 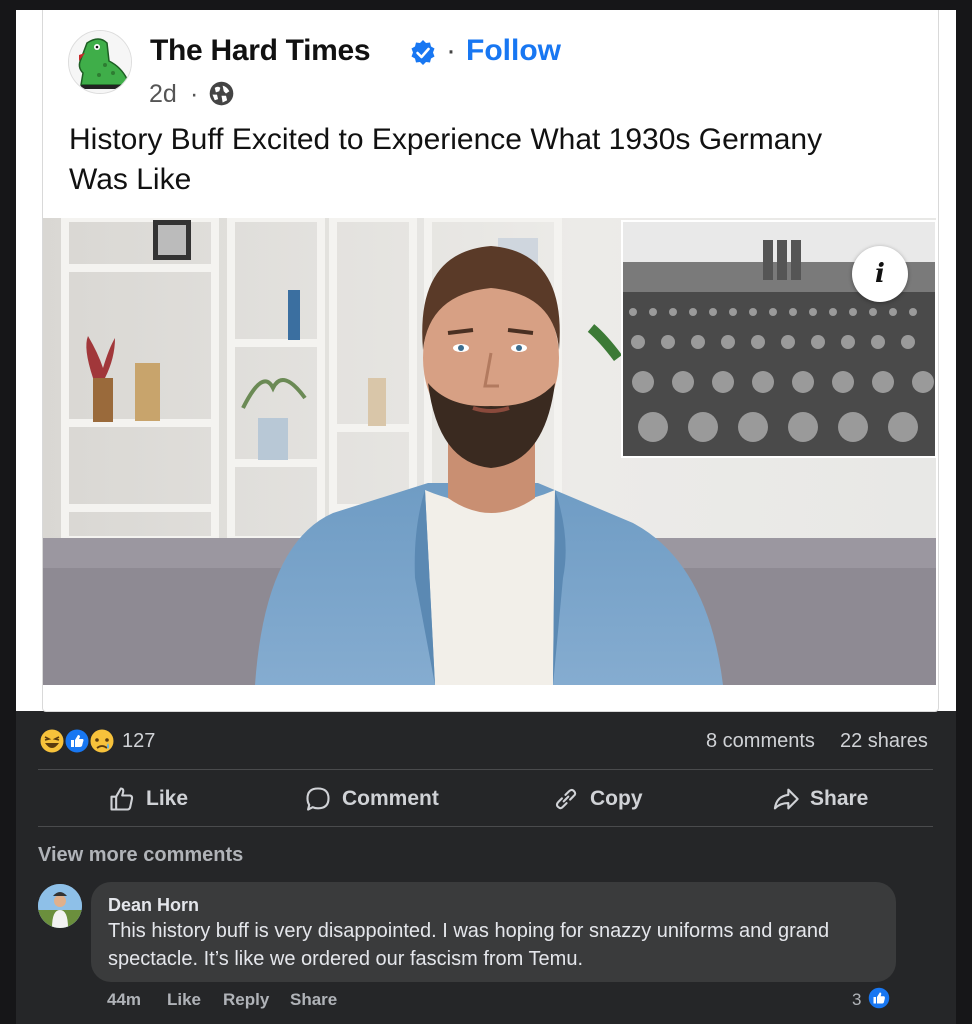 What do you see at coordinates (184, 1000) in the screenshot?
I see `comment-like-button: Like` at bounding box center [184, 1000].